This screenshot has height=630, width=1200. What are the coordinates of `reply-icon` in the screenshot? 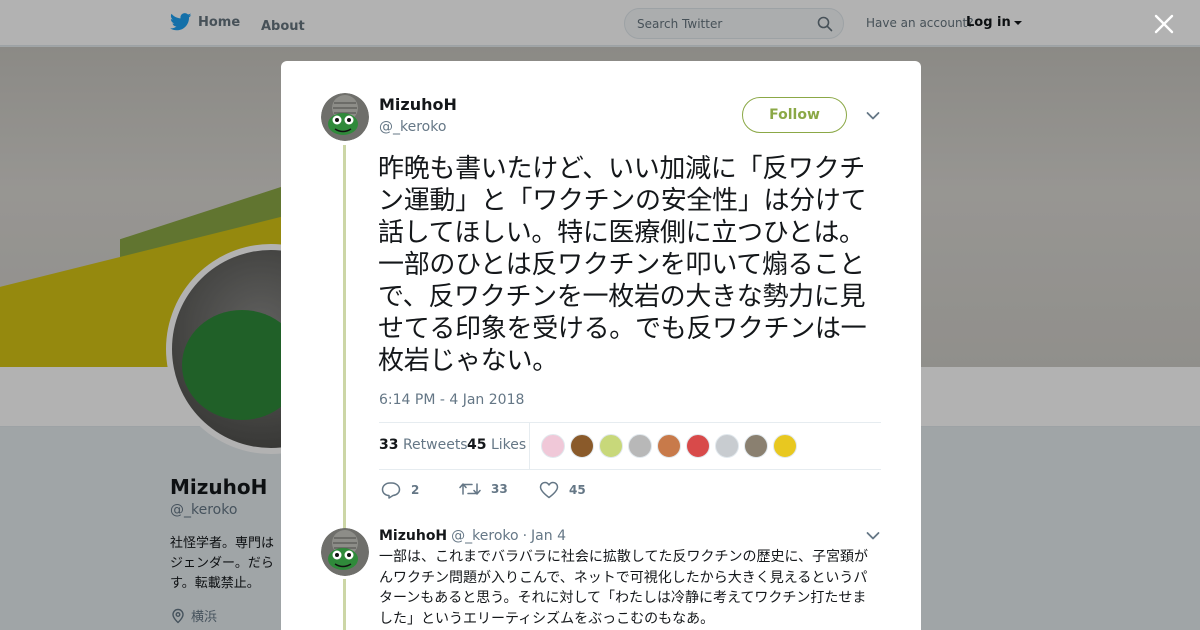 It's located at (391, 490).